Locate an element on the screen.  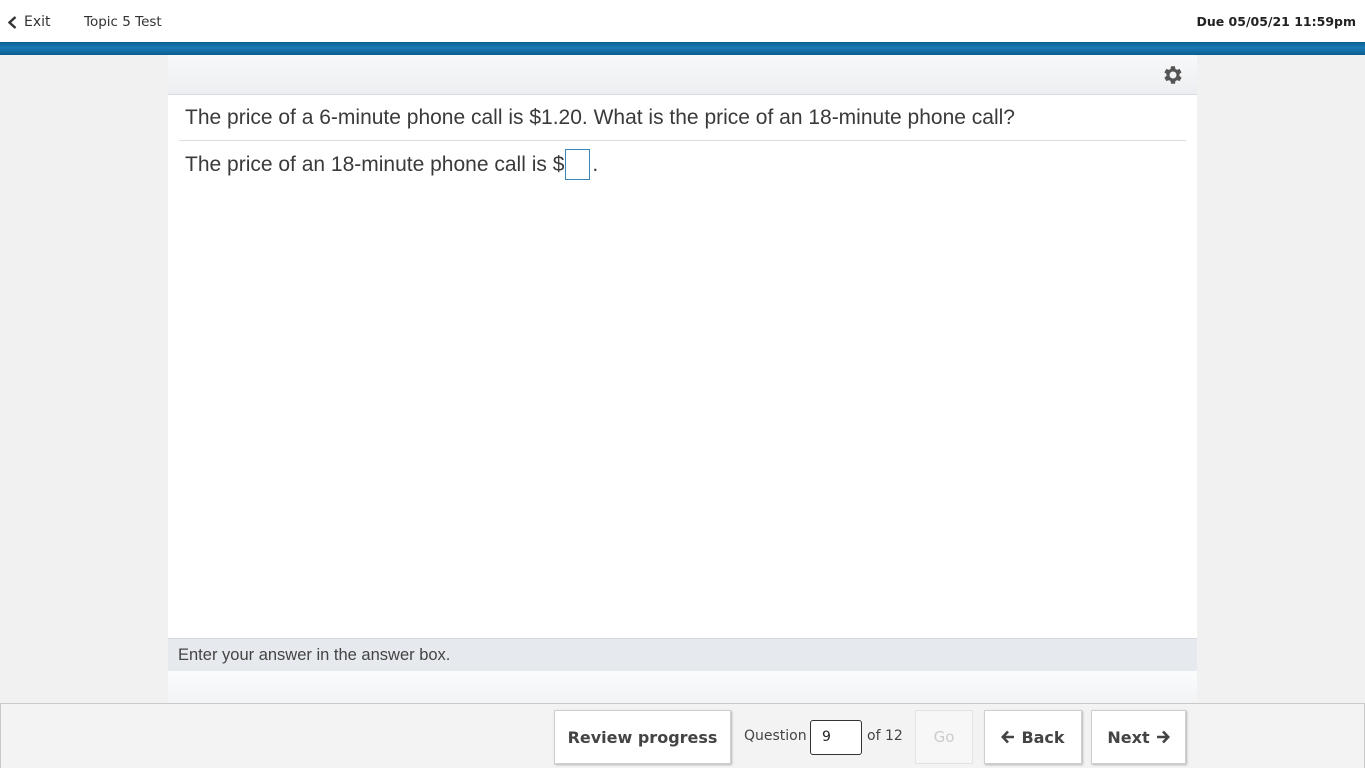
exit-label: Exit is located at coordinates (37, 22).